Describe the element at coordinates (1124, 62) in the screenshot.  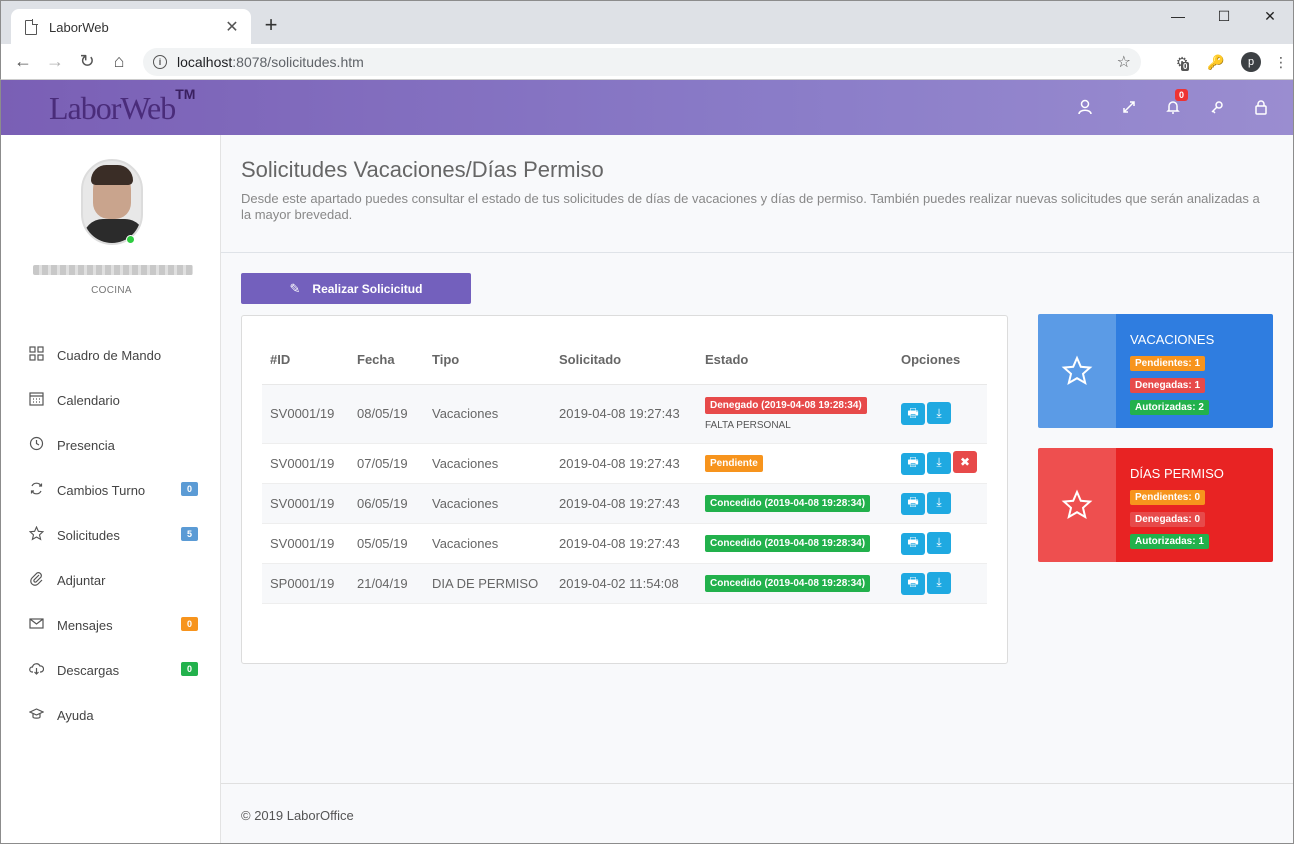
I see `bookmark-star-icon: ☆` at that location.